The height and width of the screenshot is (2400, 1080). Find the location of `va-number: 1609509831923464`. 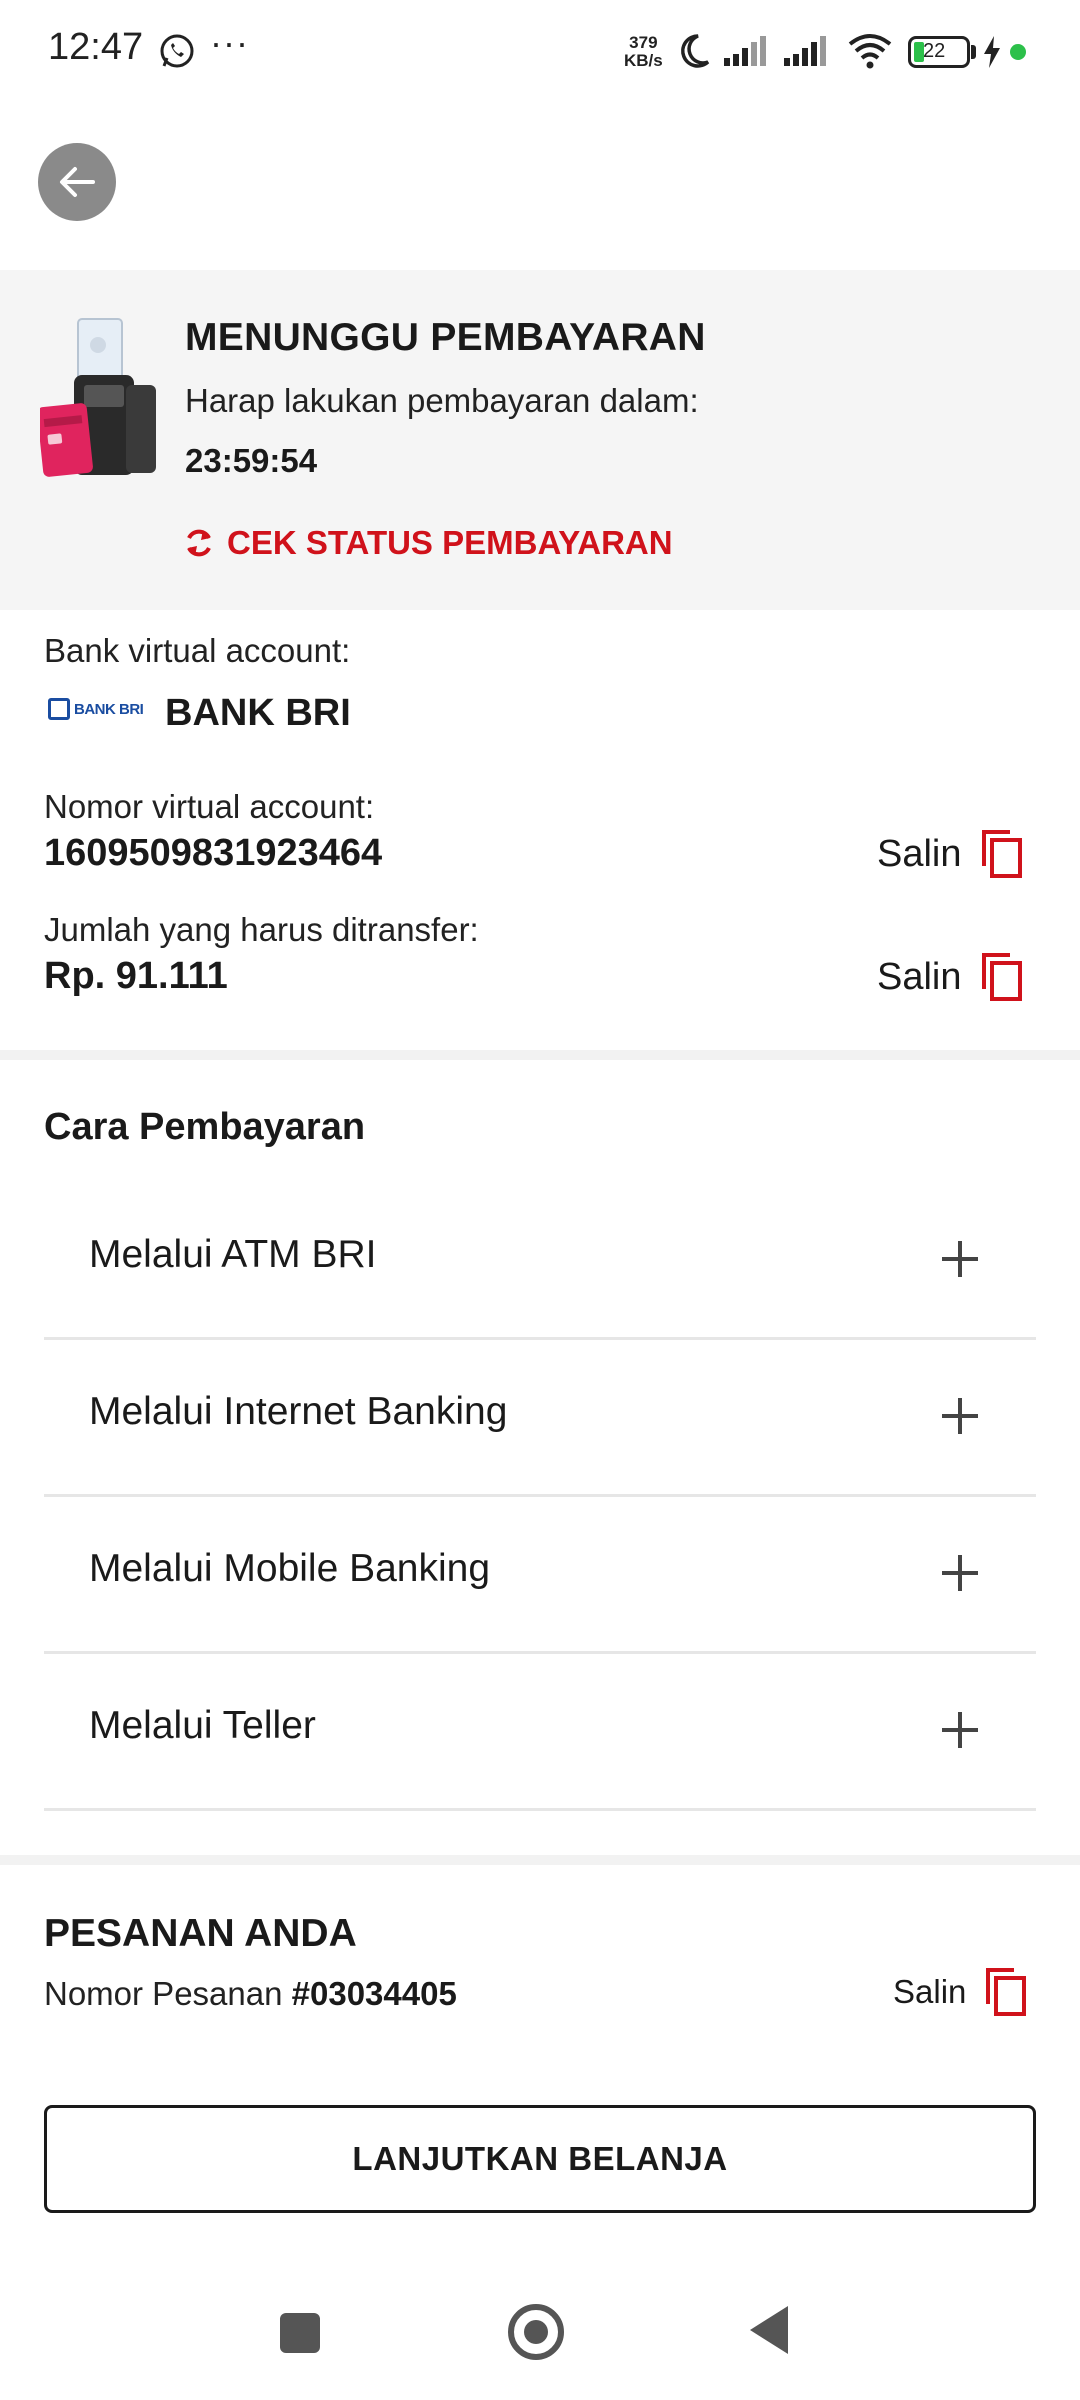

va-number: 1609509831923464 is located at coordinates (213, 853).